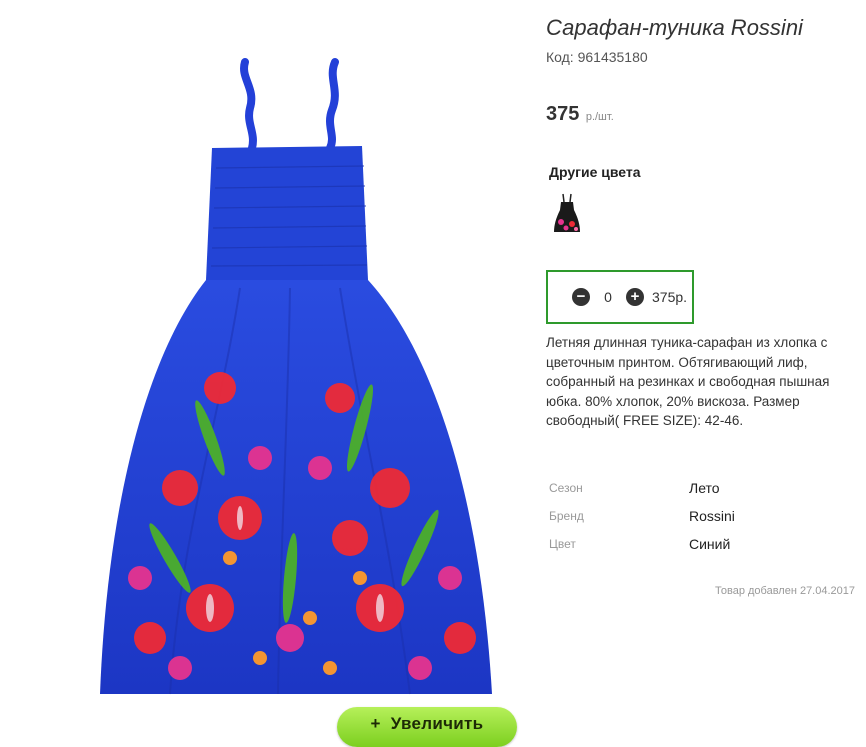  Describe the element at coordinates (608, 297) in the screenshot. I see `quantity-value: 0` at that location.